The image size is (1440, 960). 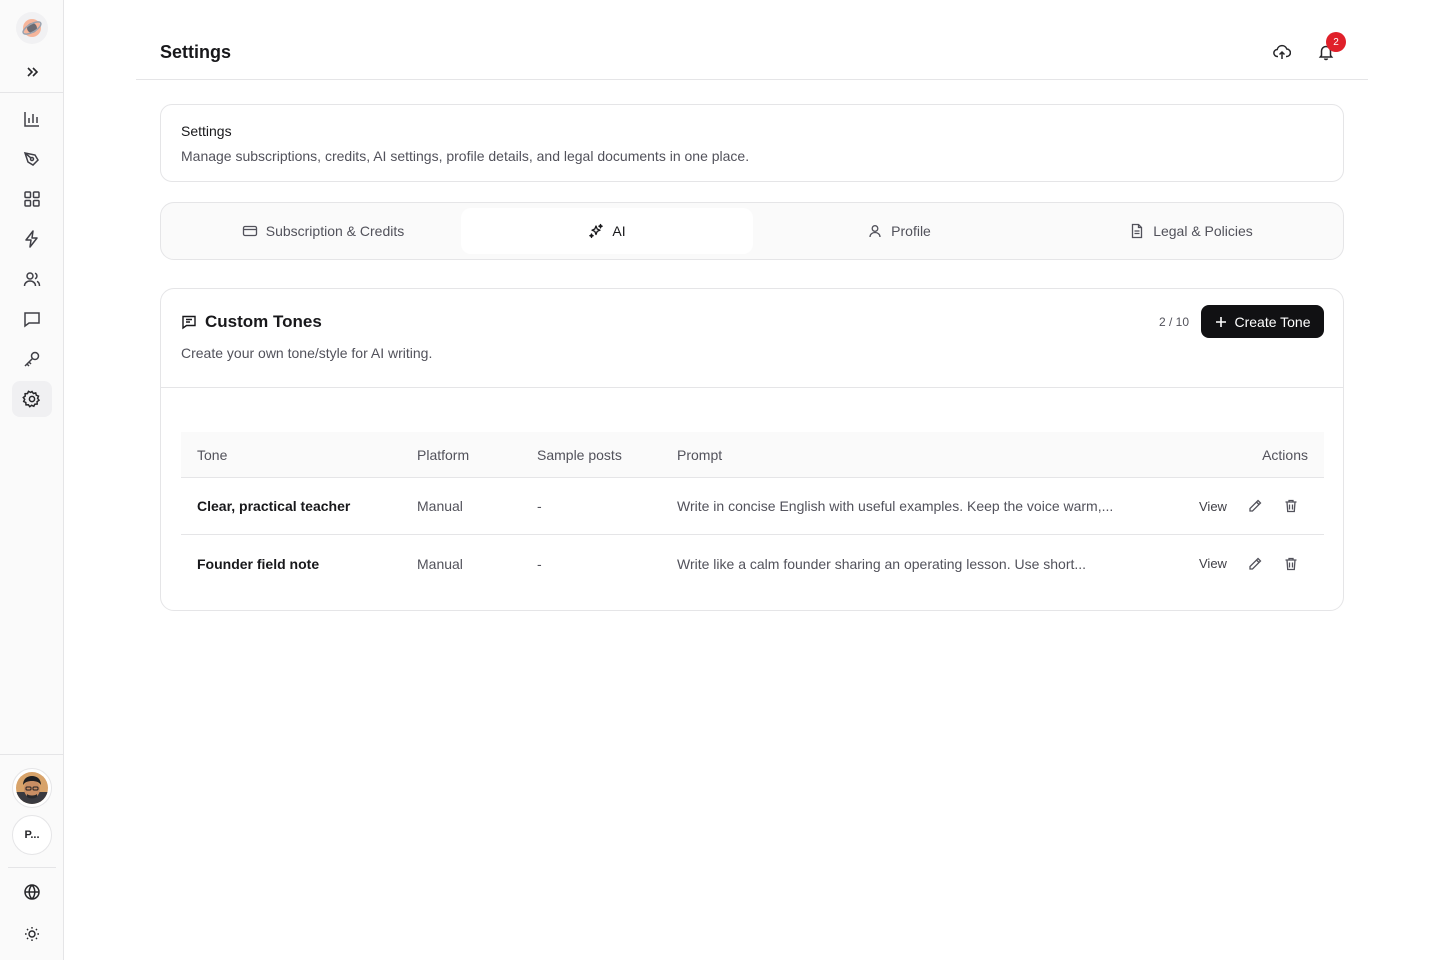 What do you see at coordinates (443, 454) in the screenshot?
I see `column-header-platform: Platform` at bounding box center [443, 454].